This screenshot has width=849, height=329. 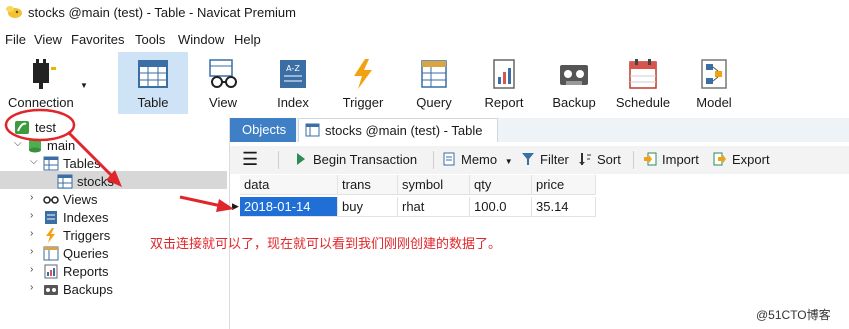 I want to click on view-glasses-icon, so click(x=223, y=73).